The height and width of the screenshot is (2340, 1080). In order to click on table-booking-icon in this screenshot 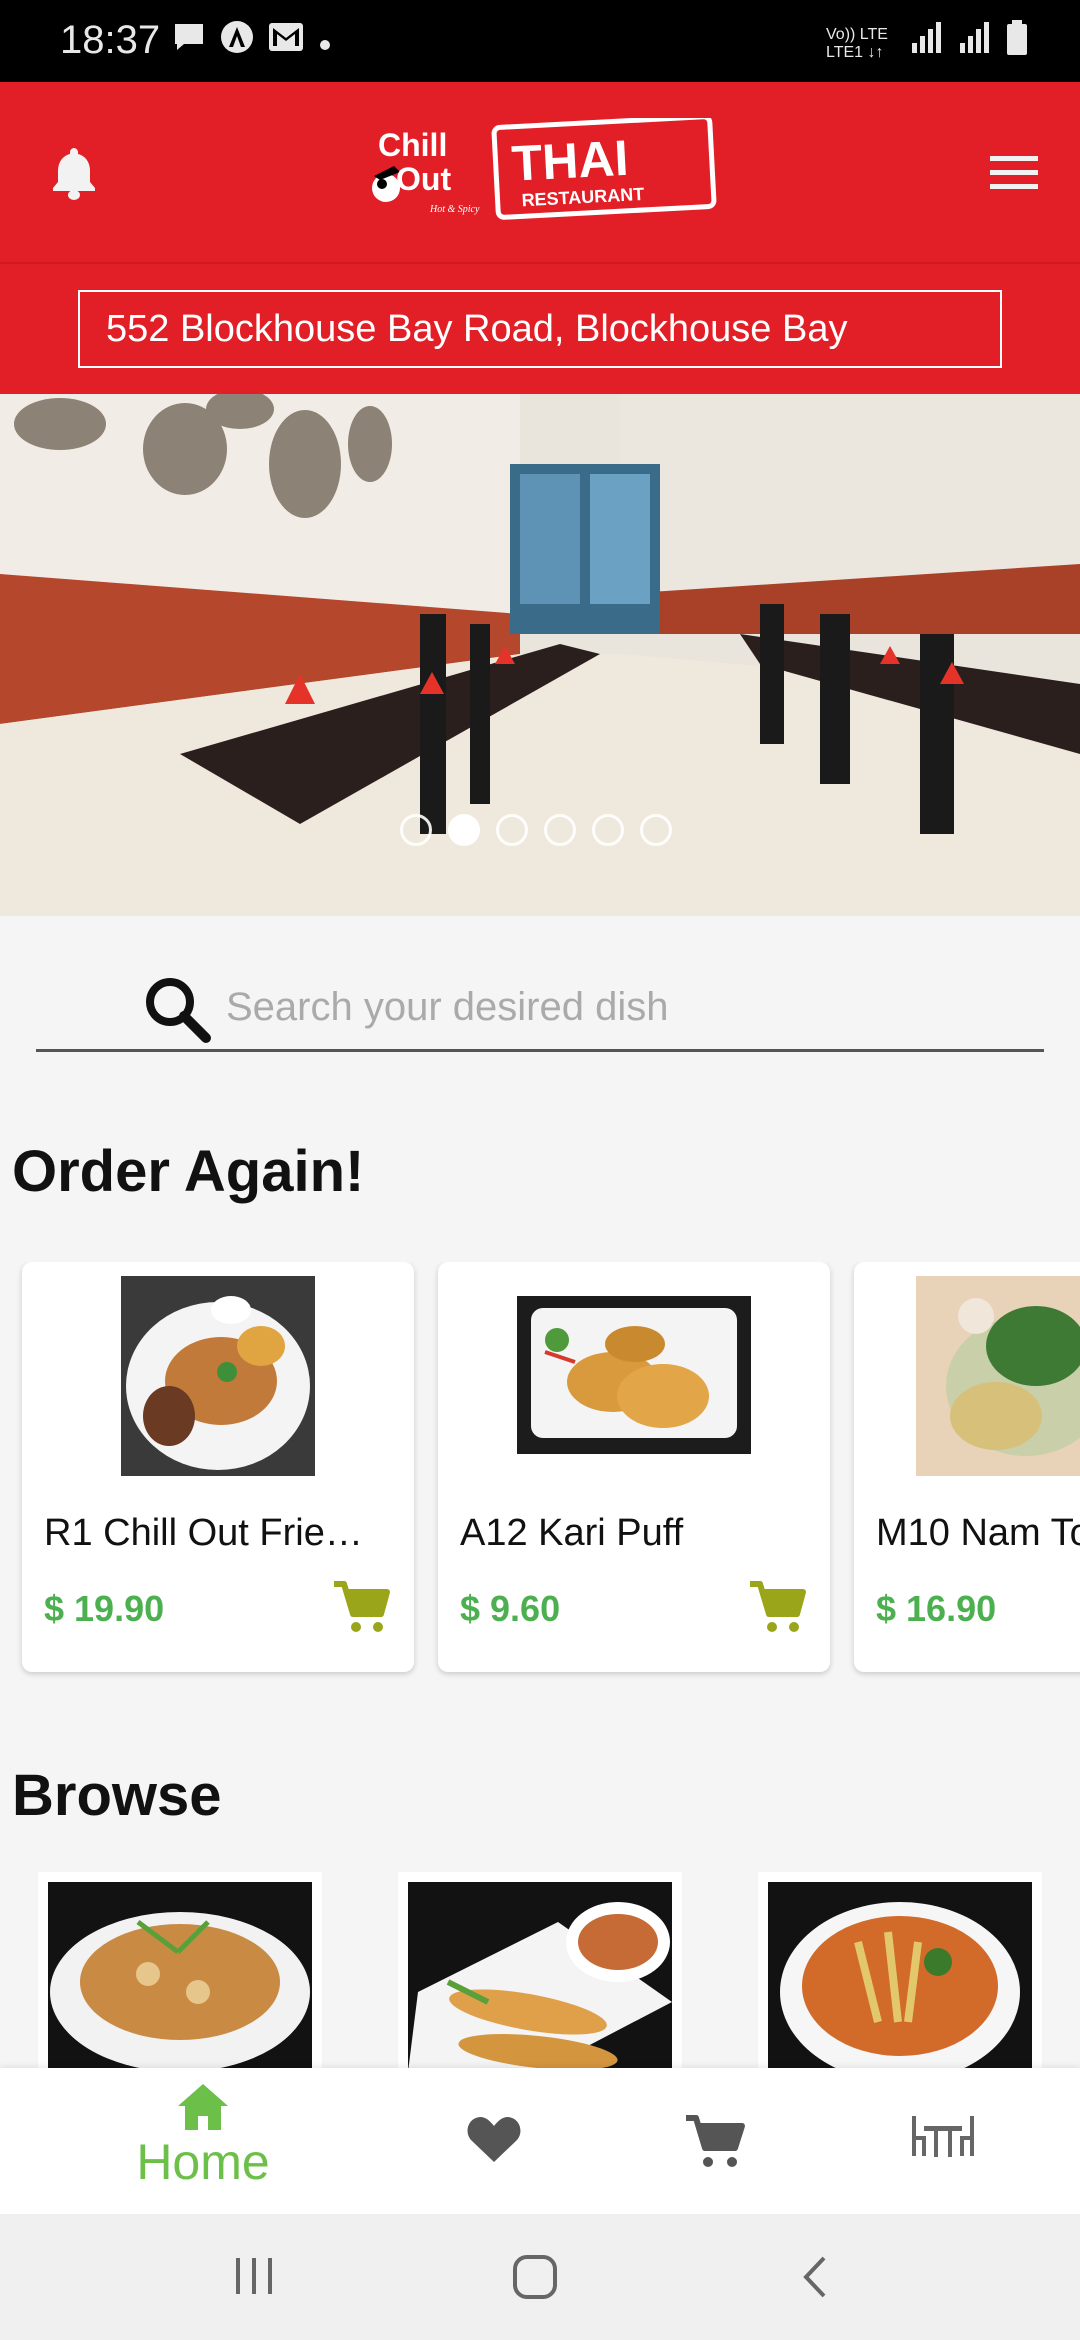, I will do `click(943, 2139)`.